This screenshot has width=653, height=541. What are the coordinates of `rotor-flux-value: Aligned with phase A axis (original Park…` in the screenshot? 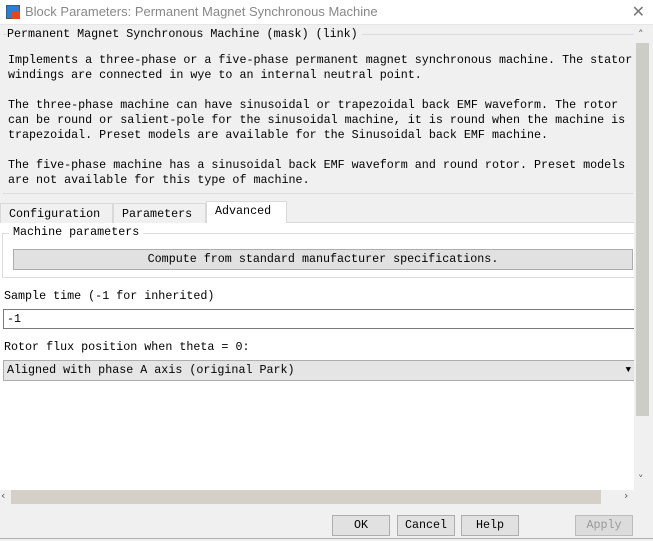 It's located at (151, 370).